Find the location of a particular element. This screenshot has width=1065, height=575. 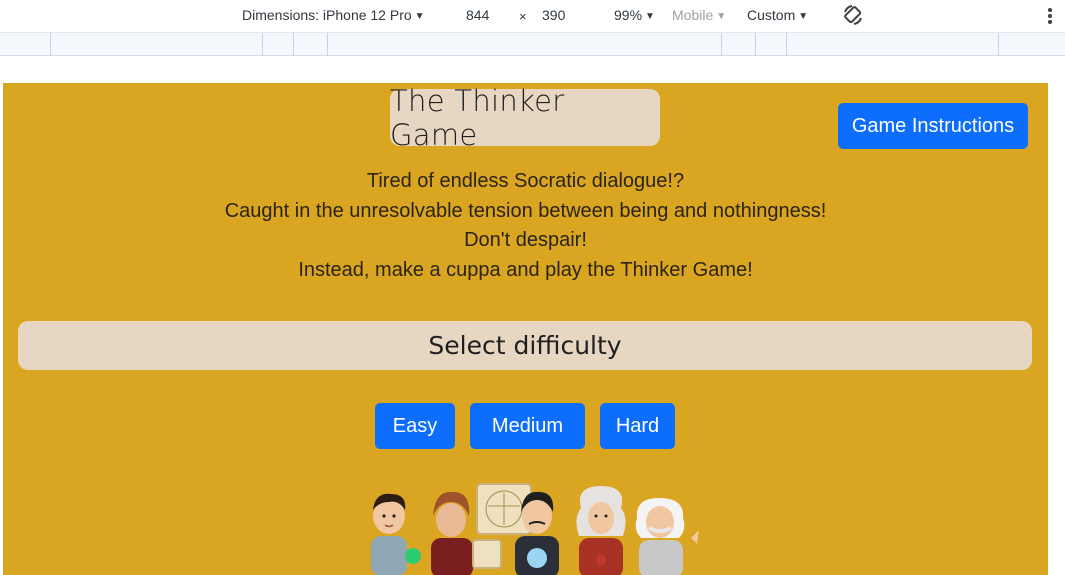

rotate-icon is located at coordinates (853, 15).